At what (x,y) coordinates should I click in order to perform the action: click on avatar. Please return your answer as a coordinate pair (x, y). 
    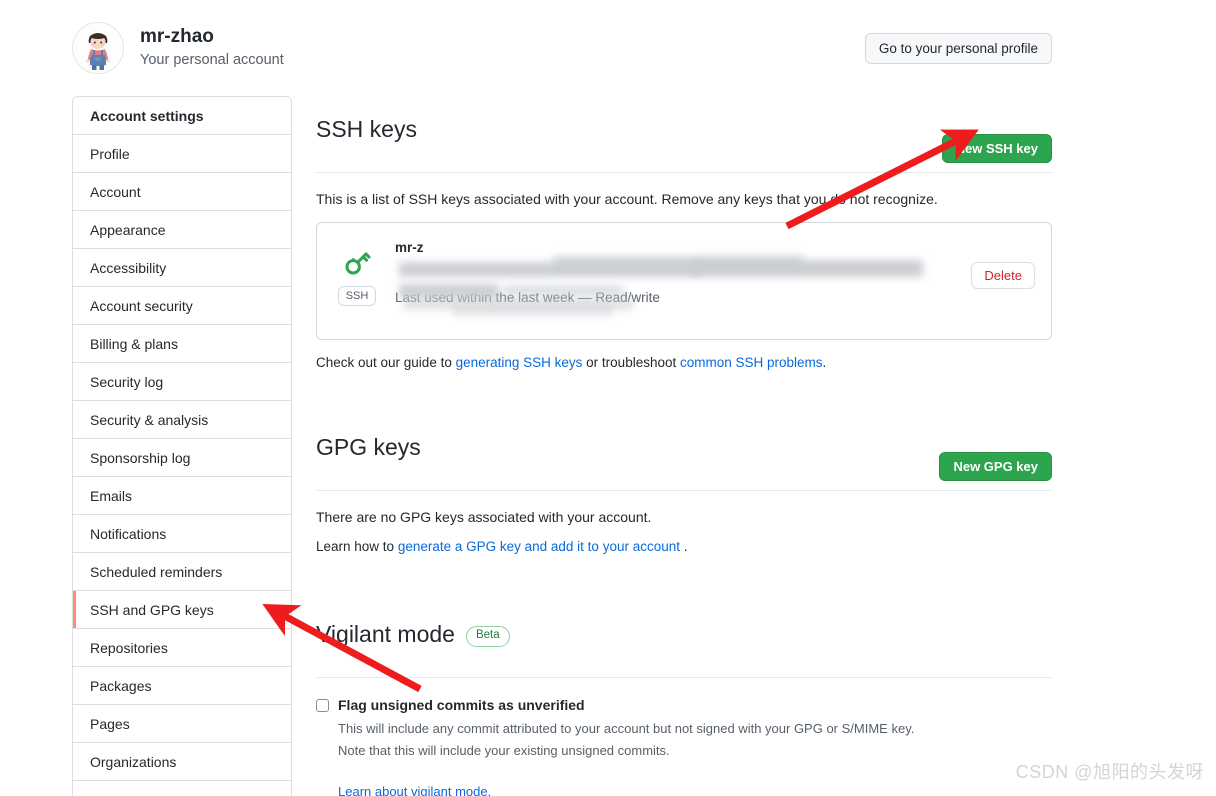
    Looking at the image, I should click on (98, 48).